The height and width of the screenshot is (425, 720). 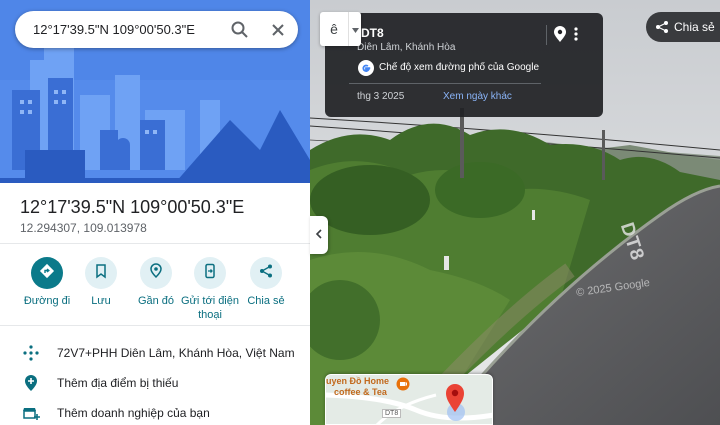 I want to click on nearby-icon, so click(x=156, y=273).